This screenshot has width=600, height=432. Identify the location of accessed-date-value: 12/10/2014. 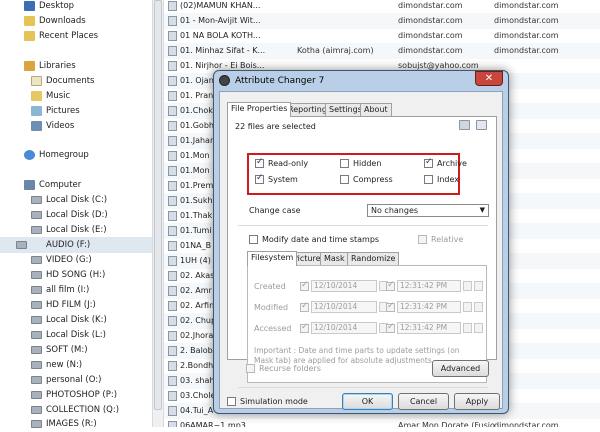
(336, 327).